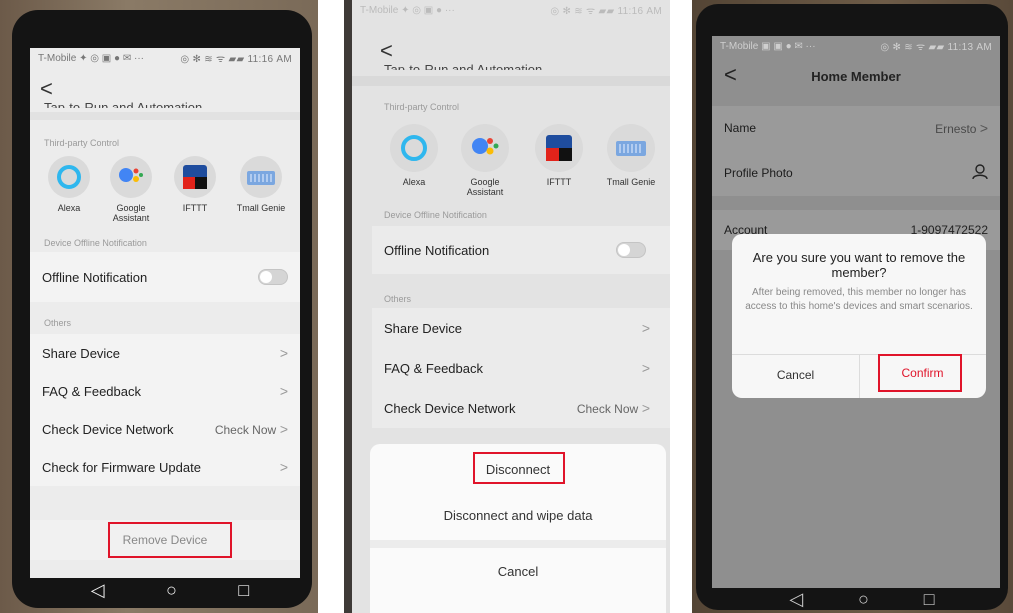 The image size is (1013, 613). Describe the element at coordinates (407, 10) in the screenshot. I see `status-left: T-Mobile ✦ ◎ ▣ ● ···` at that location.